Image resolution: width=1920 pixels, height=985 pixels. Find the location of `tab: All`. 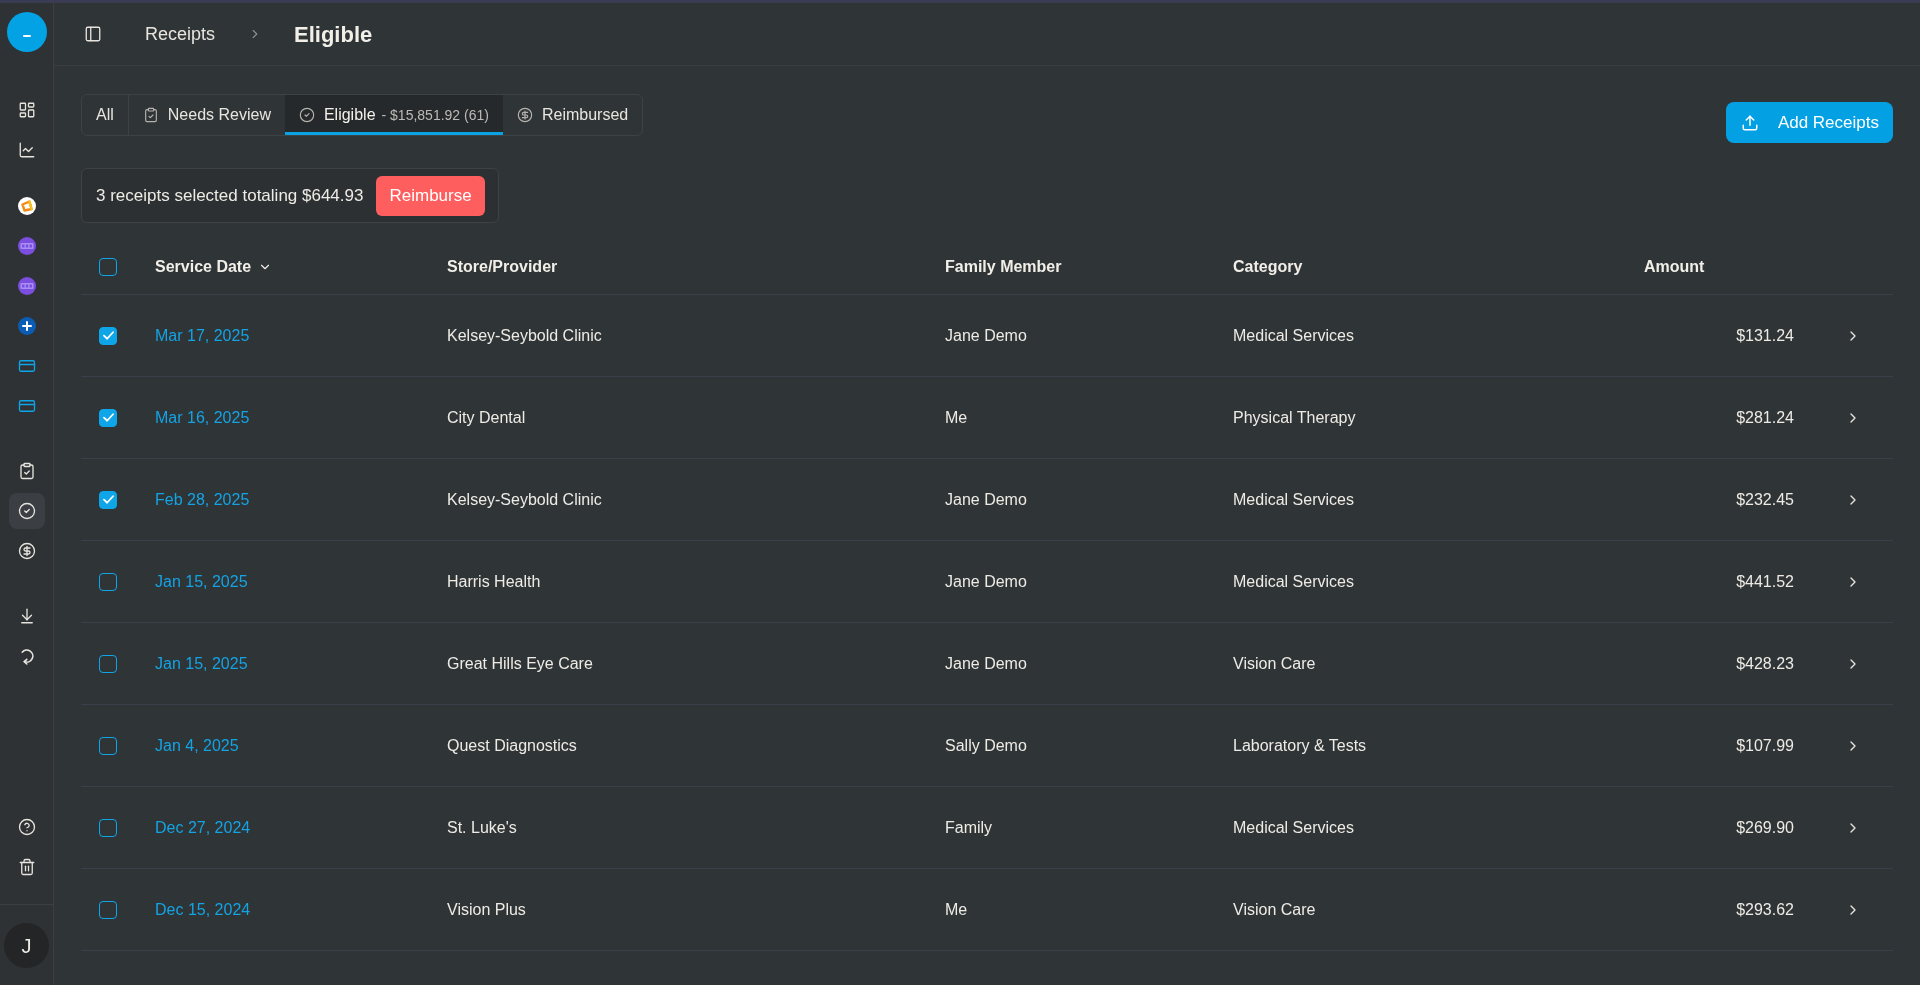

tab: All is located at coordinates (105, 115).